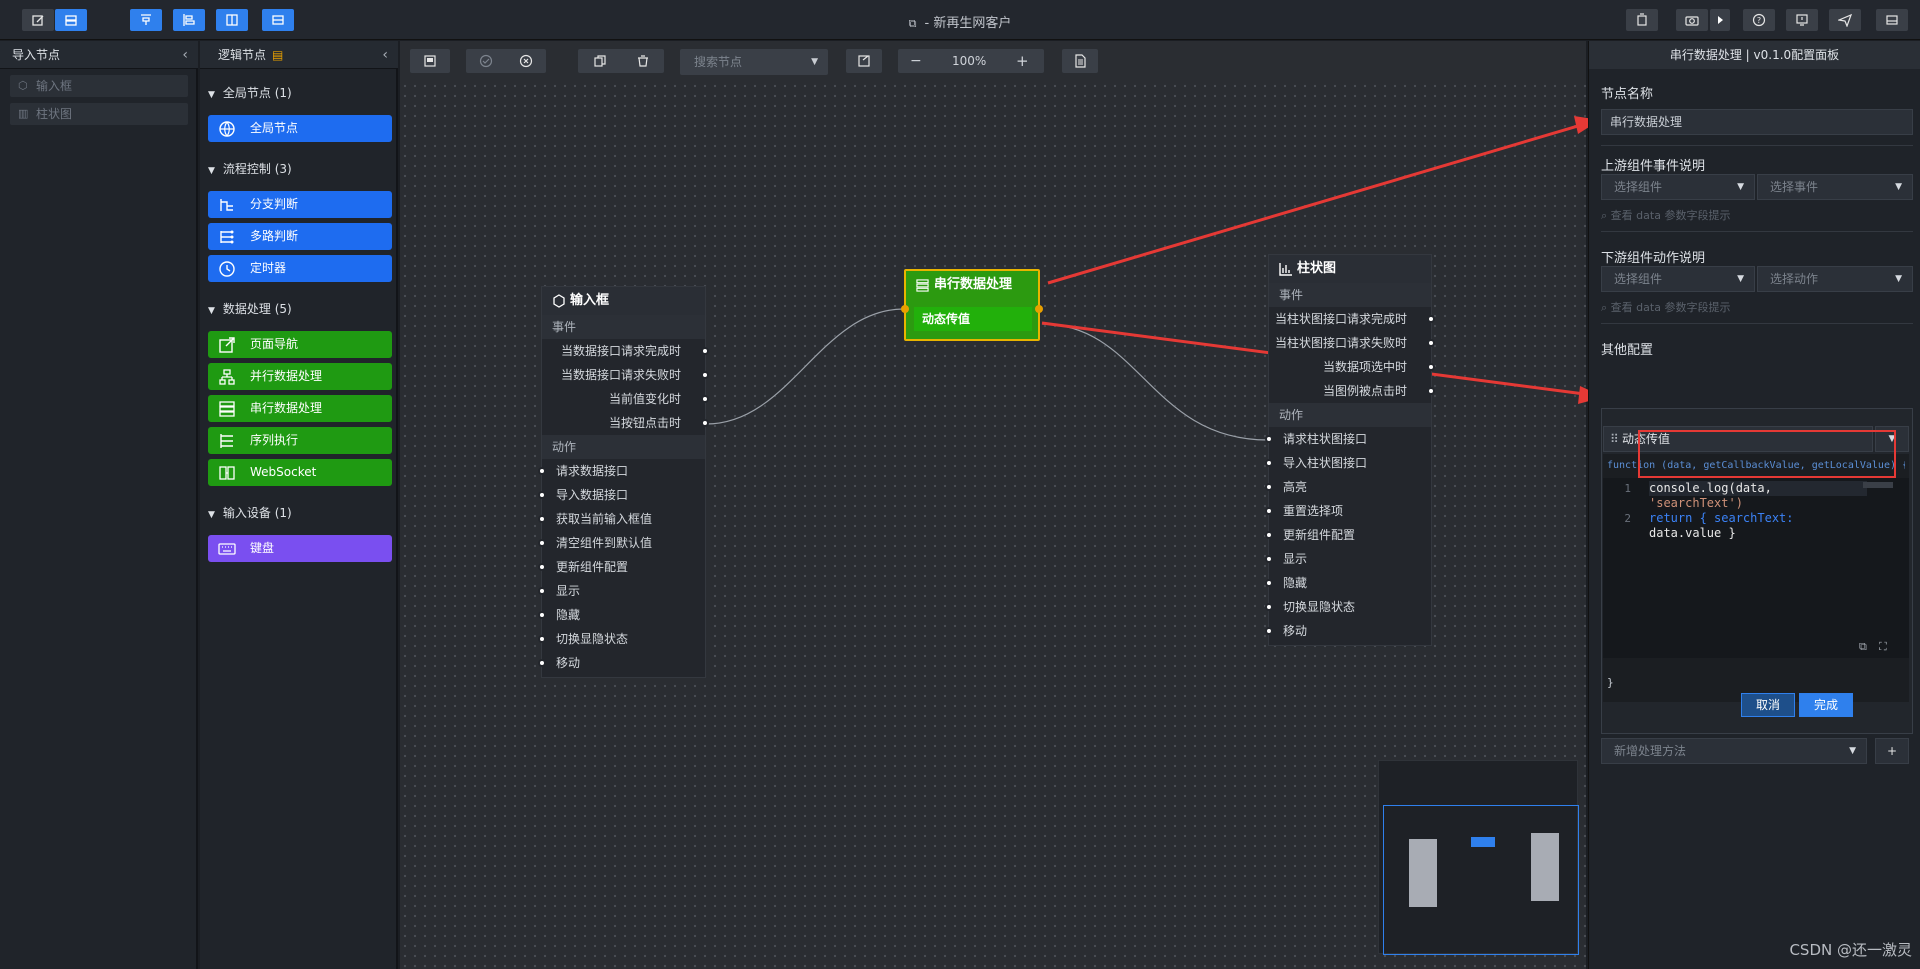  I want to click on line-number: 2, so click(1627, 518).